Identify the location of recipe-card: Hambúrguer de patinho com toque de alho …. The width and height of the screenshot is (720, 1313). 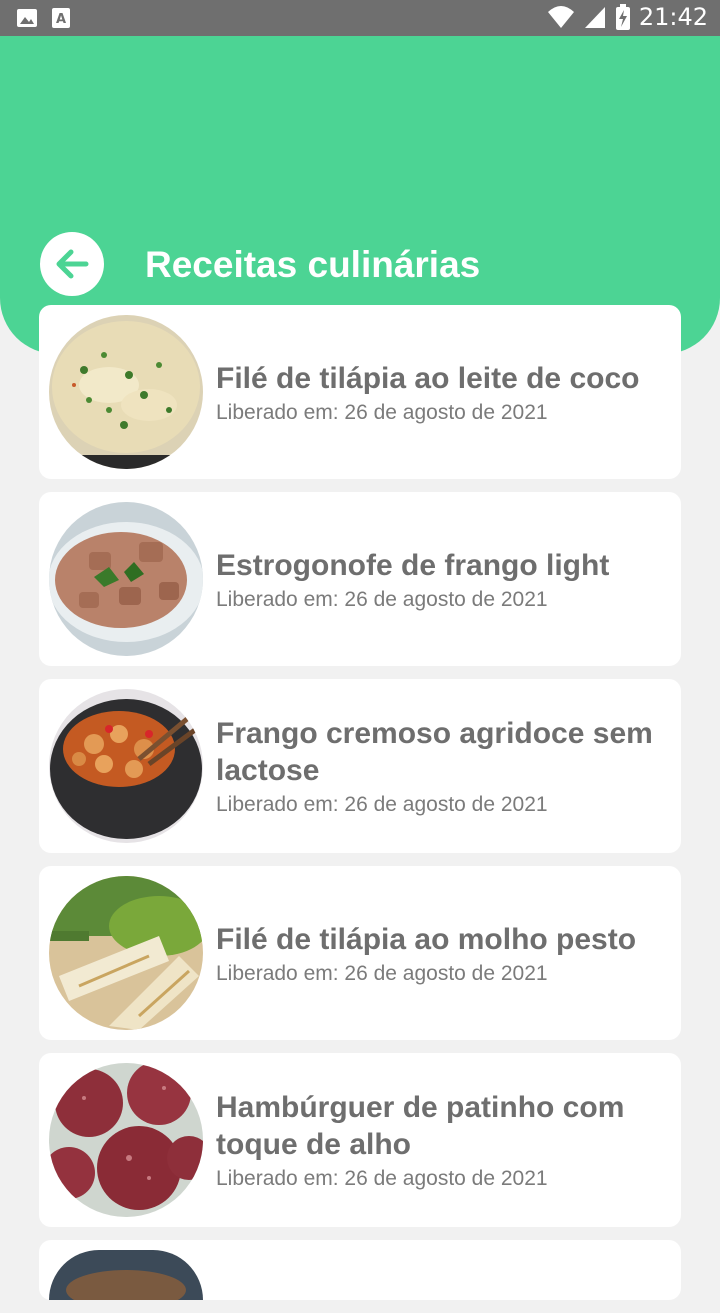
(360, 1140).